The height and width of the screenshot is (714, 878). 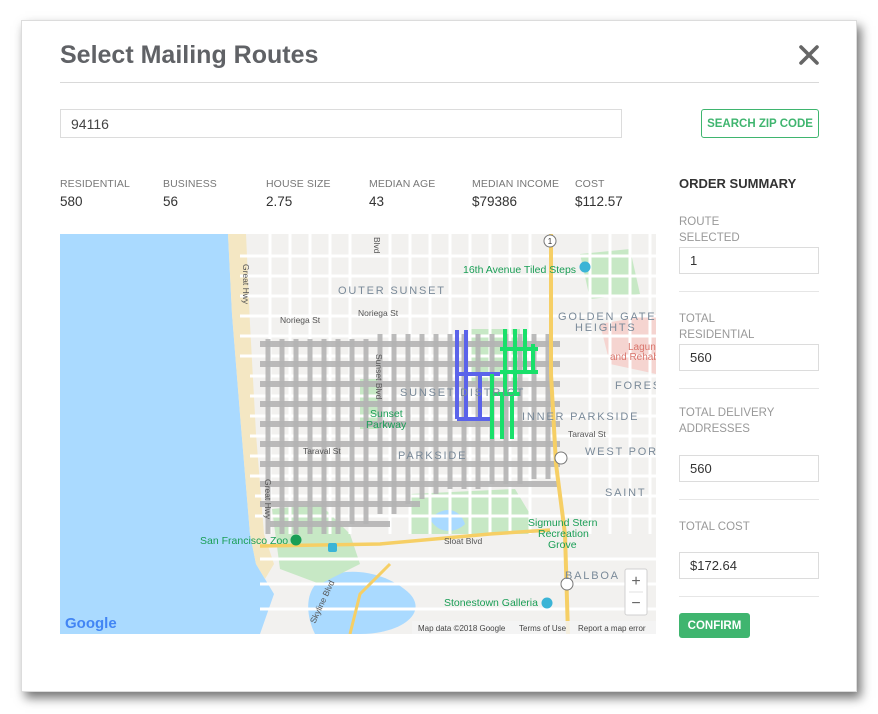 What do you see at coordinates (439, 82) in the screenshot?
I see `title-divider` at bounding box center [439, 82].